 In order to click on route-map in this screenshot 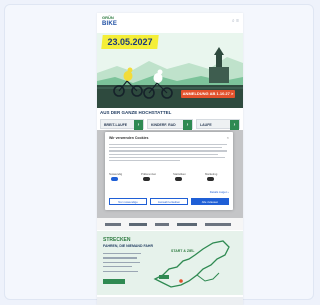, I will do `click(170, 263)`.